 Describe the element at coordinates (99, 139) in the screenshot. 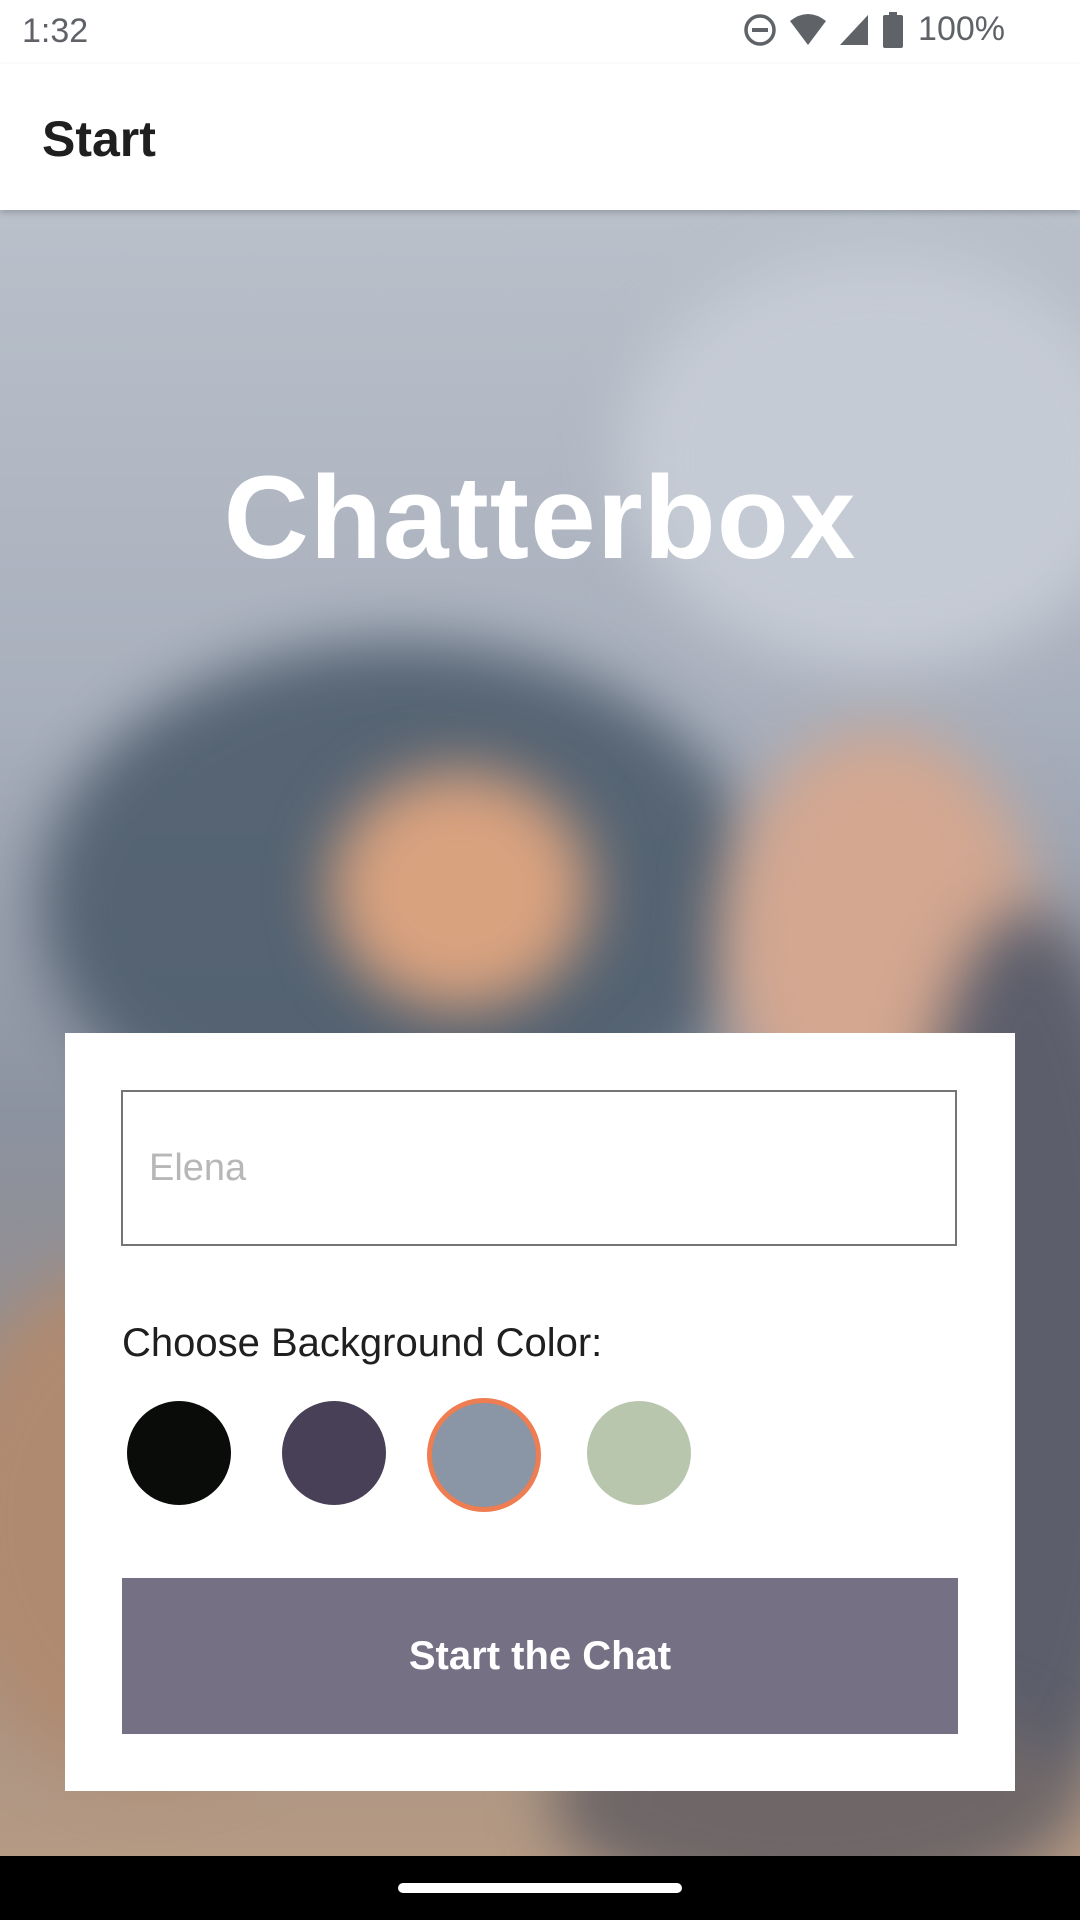

I see `screen-title: Start` at that location.